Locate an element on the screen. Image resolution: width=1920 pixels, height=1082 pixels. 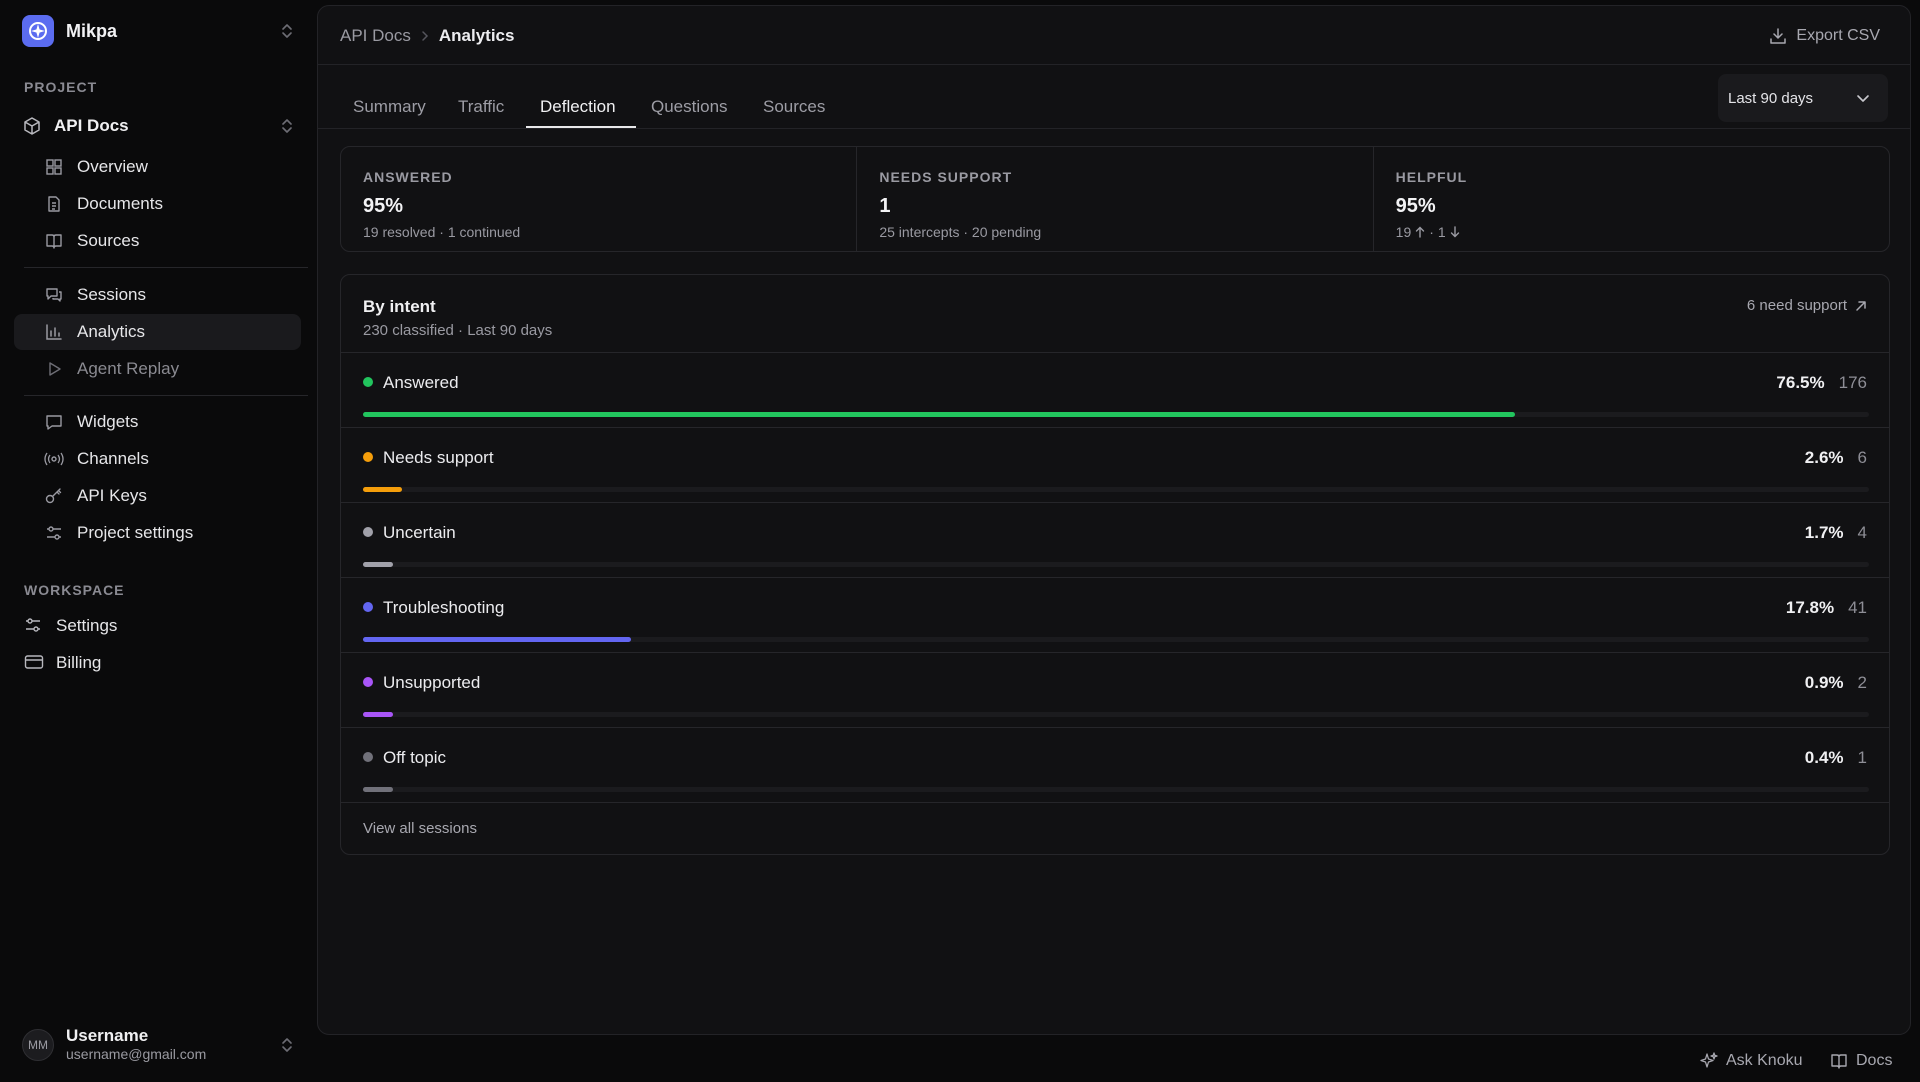
workspace-section-label: WORKSPACE is located at coordinates (74, 590).